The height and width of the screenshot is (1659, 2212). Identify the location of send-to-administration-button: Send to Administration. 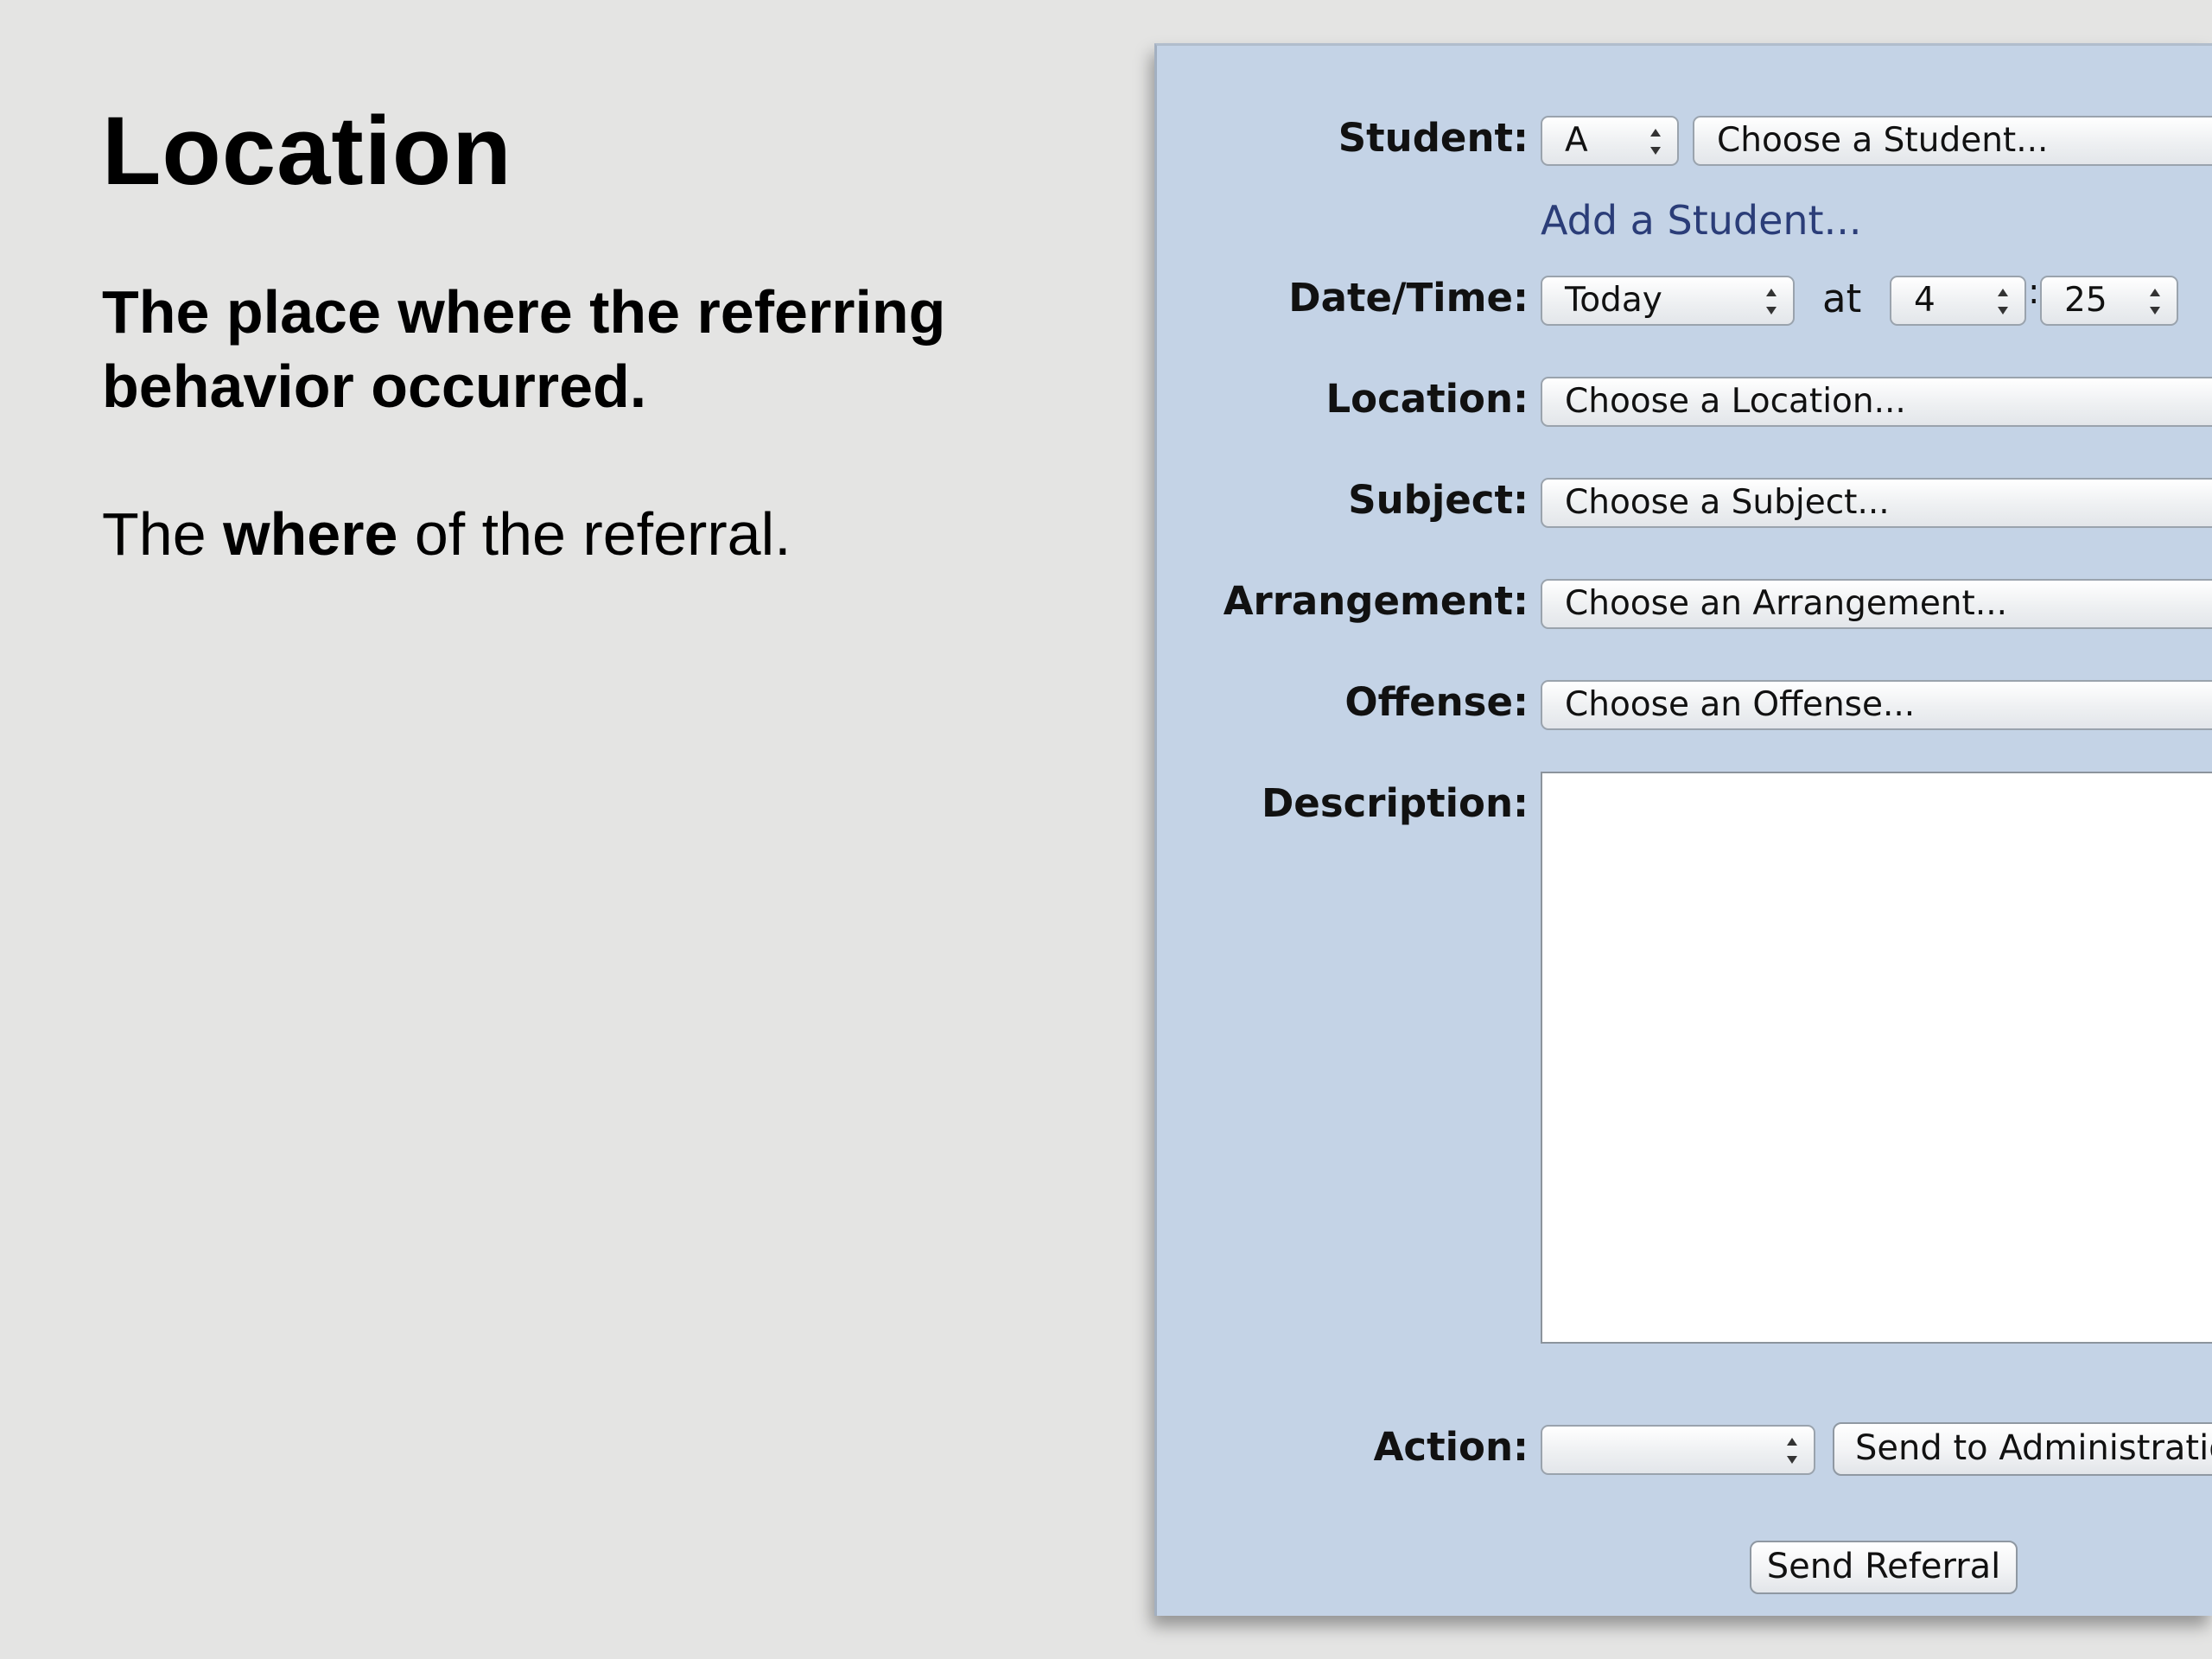
(2022, 1449).